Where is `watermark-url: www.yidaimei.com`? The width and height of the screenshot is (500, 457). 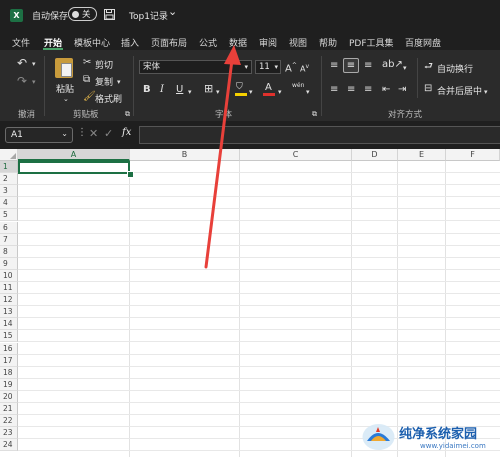 watermark-url: www.yidaimei.com is located at coordinates (453, 446).